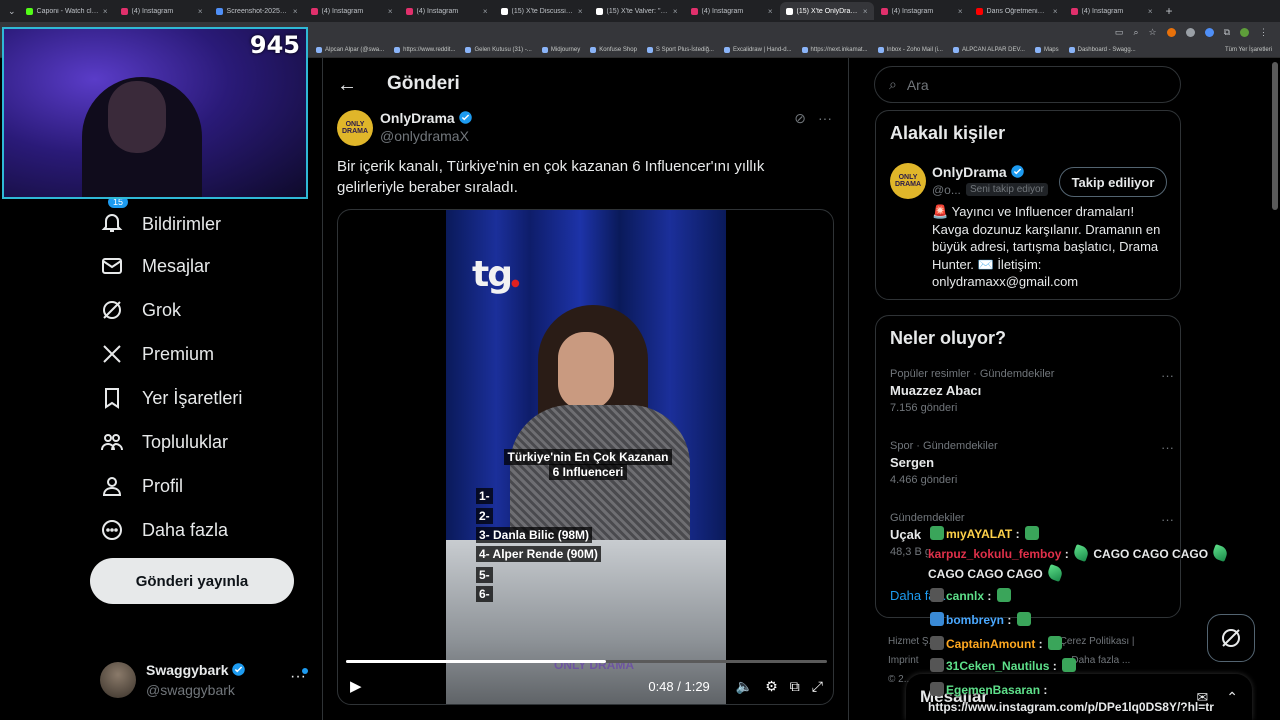  Describe the element at coordinates (560, 49) in the screenshot. I see `bookmark-item: Midjourney` at that location.